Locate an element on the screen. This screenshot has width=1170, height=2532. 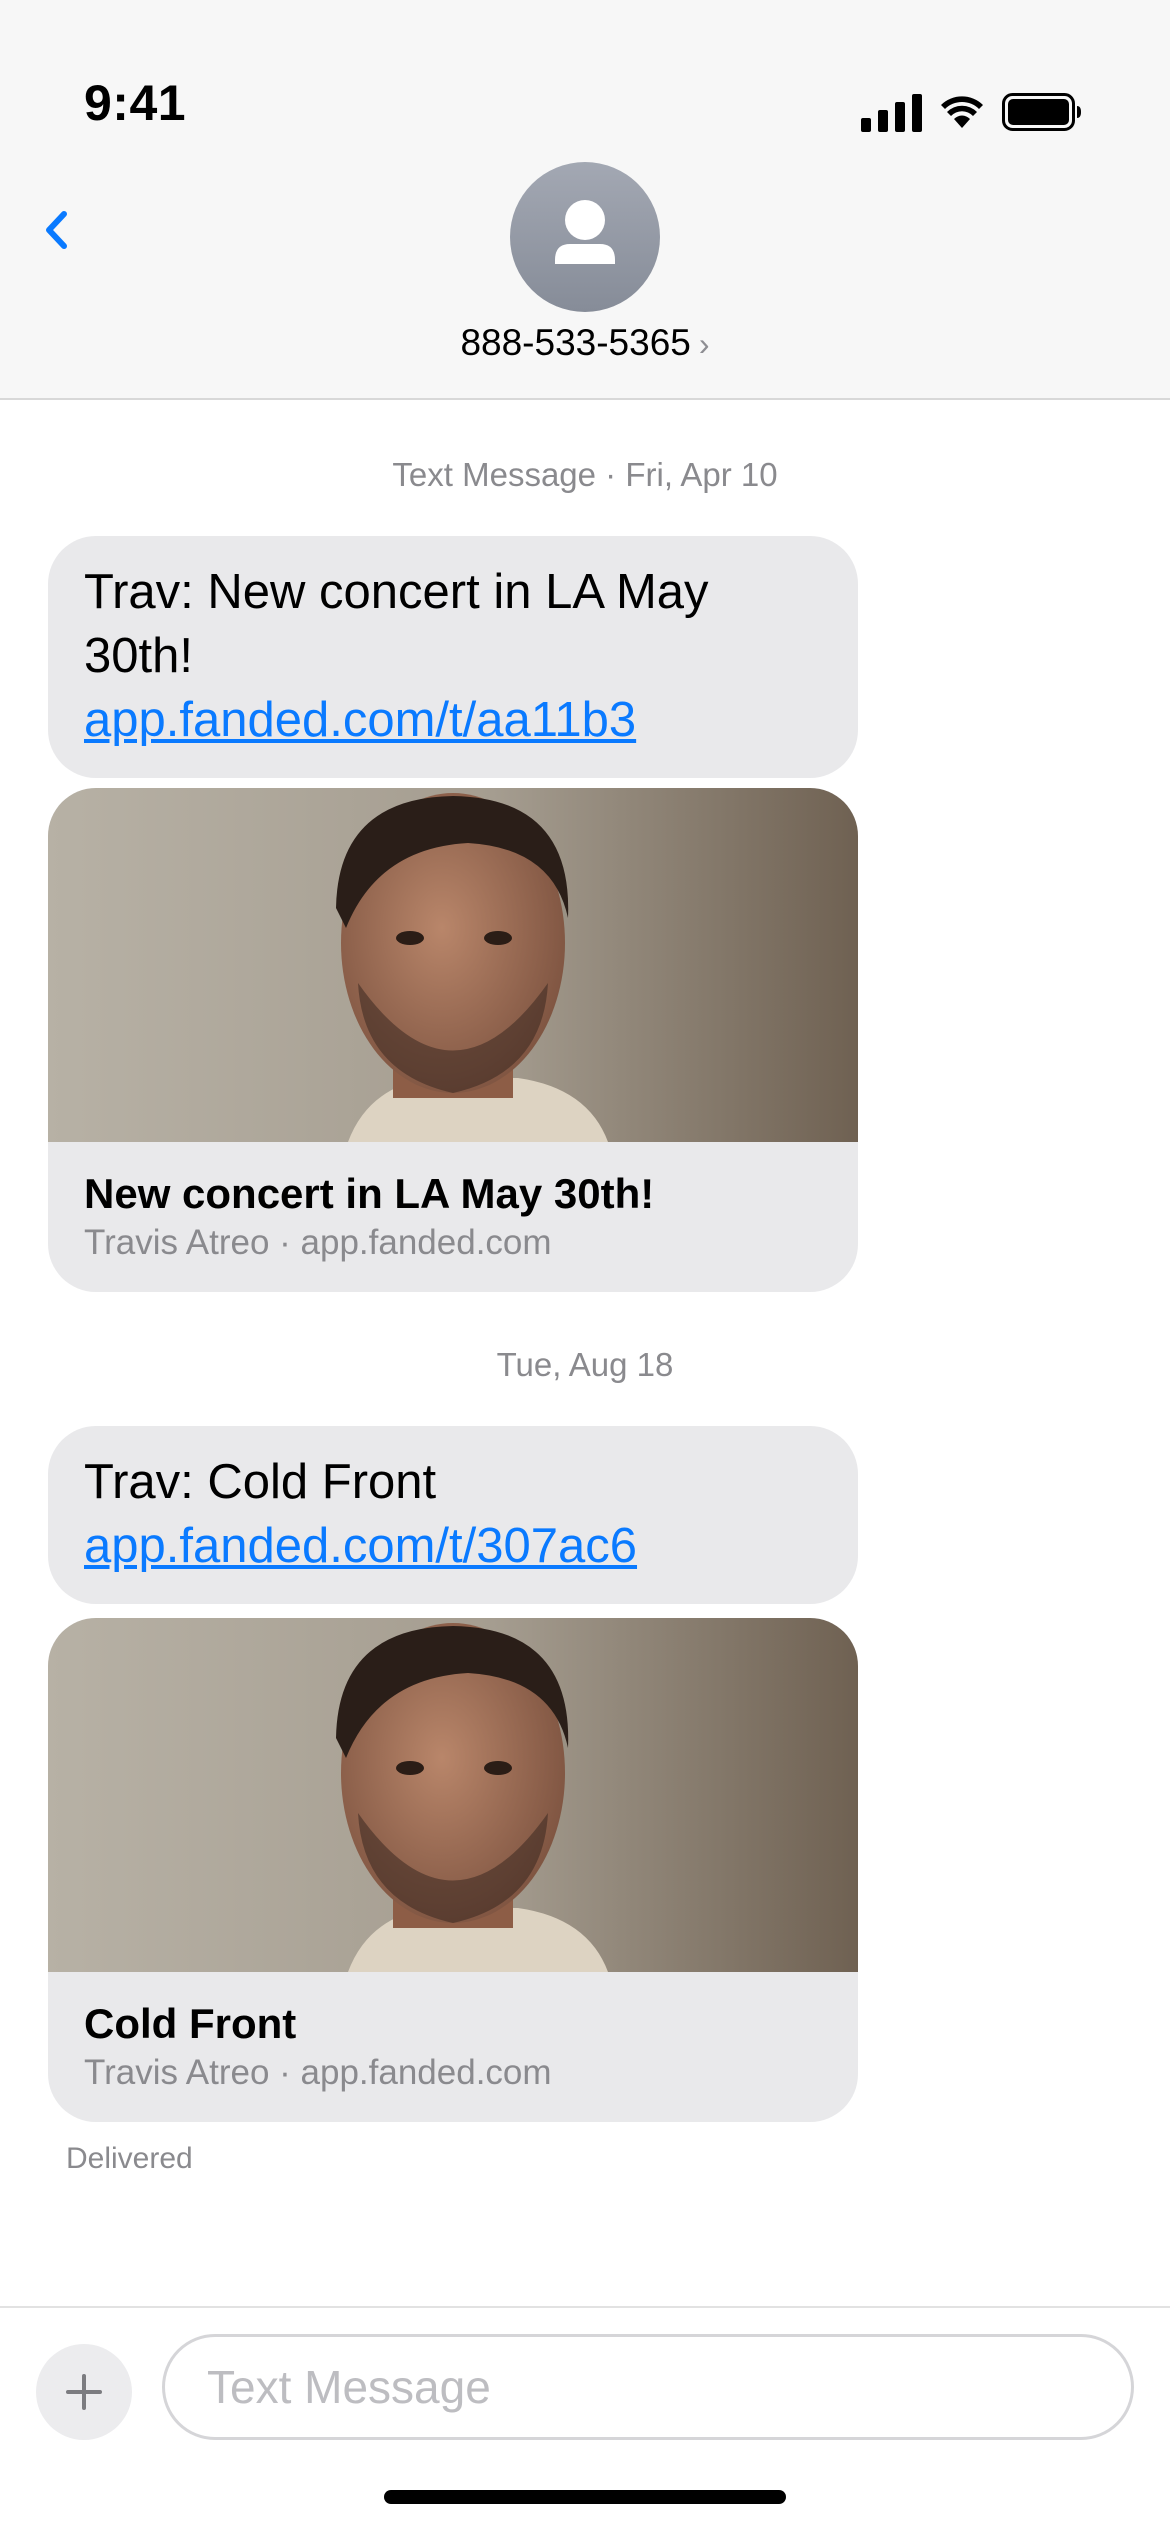
preview-info: Cold Front Travis Atreo · app.fanded.com is located at coordinates (453, 2047).